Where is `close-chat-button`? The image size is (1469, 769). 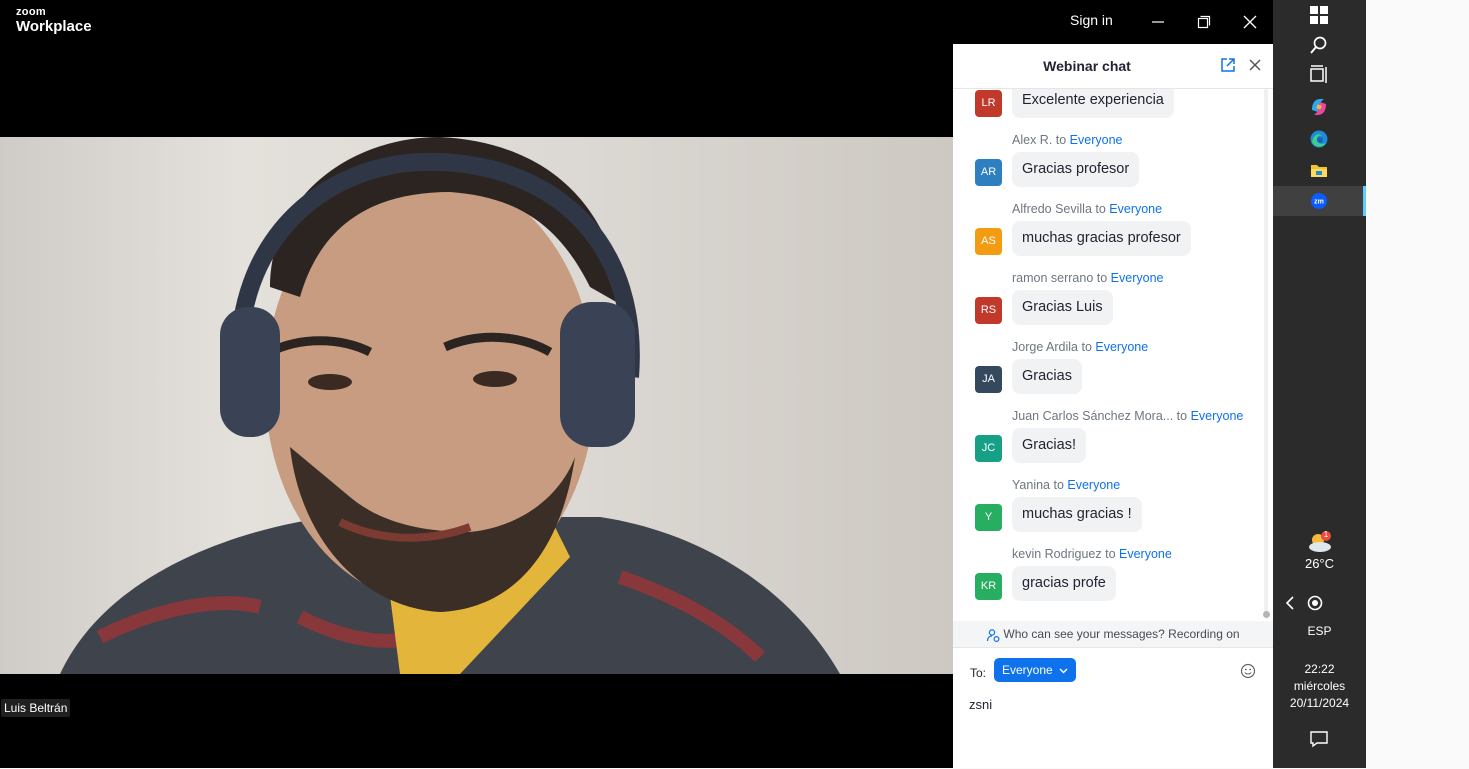
close-chat-button is located at coordinates (1256, 66).